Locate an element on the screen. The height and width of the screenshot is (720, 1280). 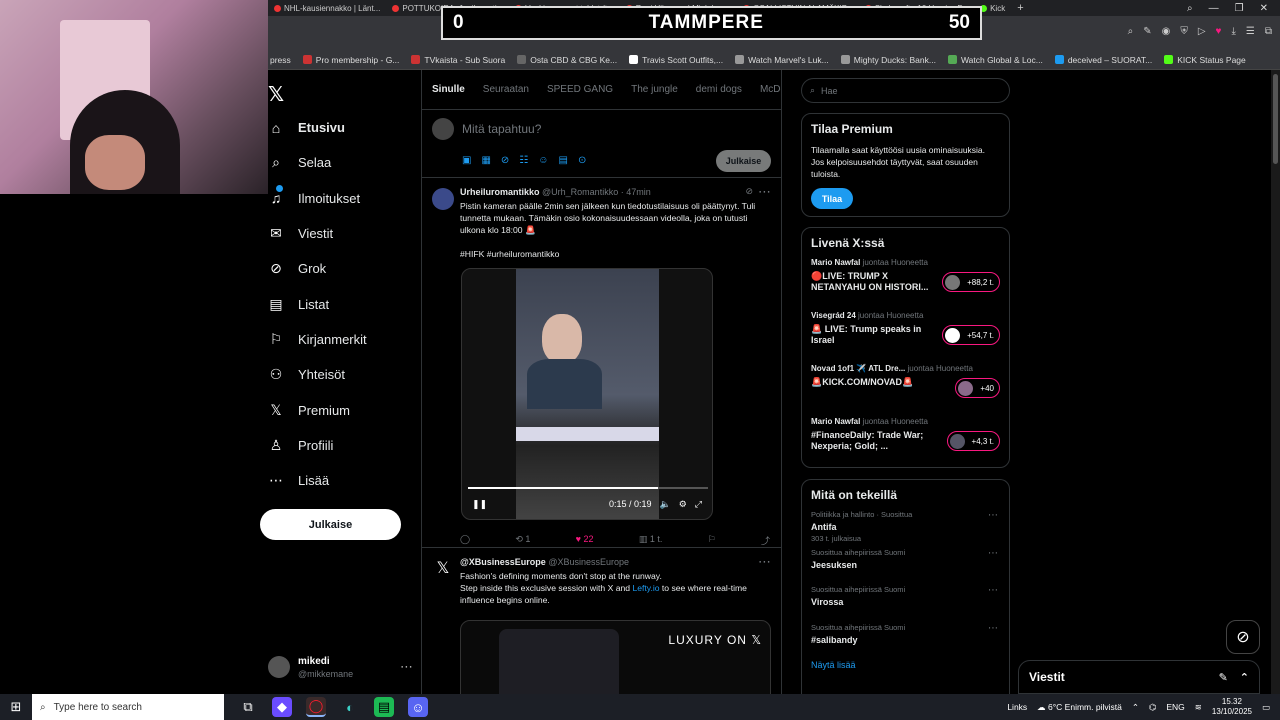
nav-item-explore: ⌕ Selaa is located at coordinates (343, 162).